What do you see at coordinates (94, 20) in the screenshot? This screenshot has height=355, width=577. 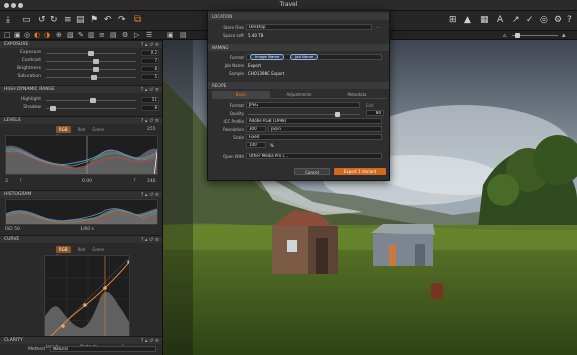 I see `pin-icon: ⚑` at bounding box center [94, 20].